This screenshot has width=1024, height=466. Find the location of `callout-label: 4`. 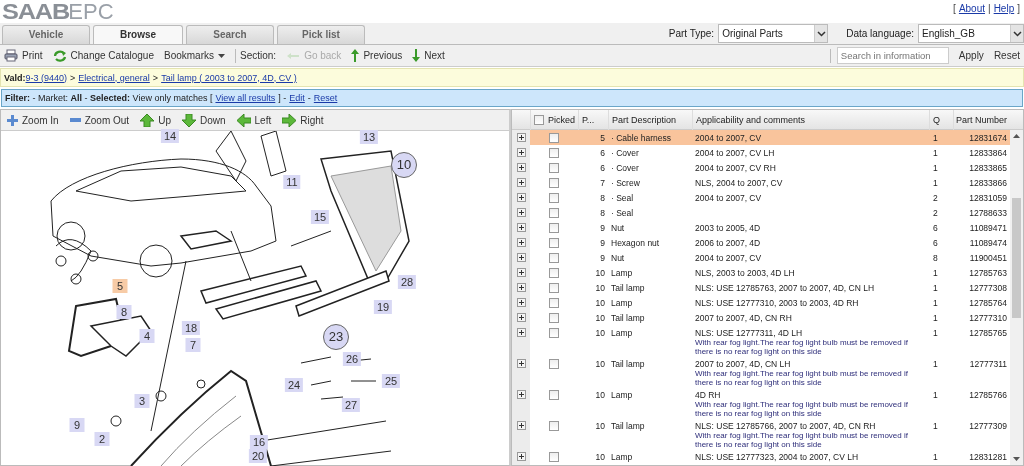

callout-label: 4 is located at coordinates (147, 336).